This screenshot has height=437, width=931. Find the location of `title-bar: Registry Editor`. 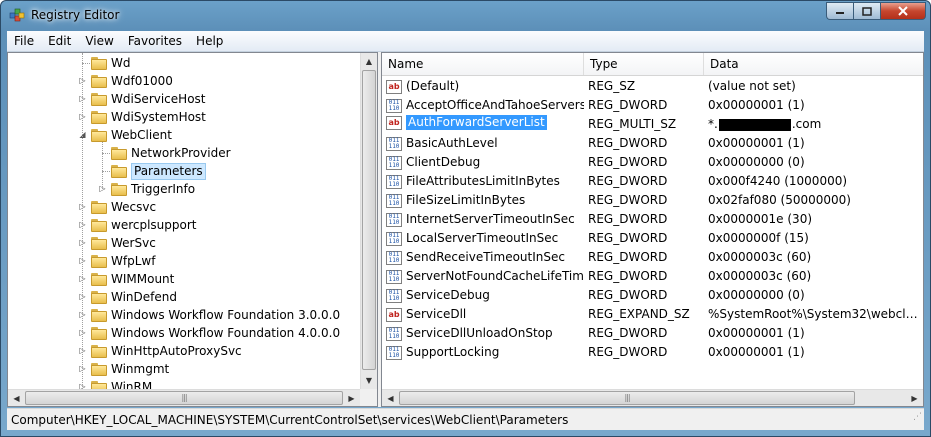

title-bar: Registry Editor is located at coordinates (465, 16).